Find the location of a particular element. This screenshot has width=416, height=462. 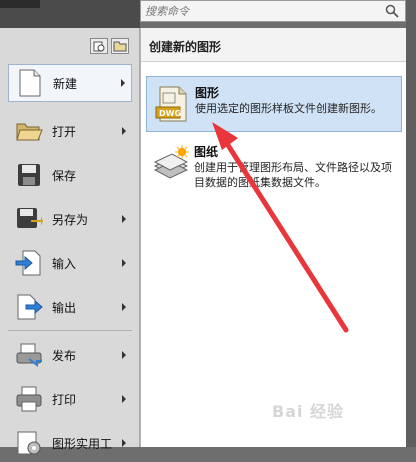

menu-item-new: 新建 is located at coordinates (70, 83).